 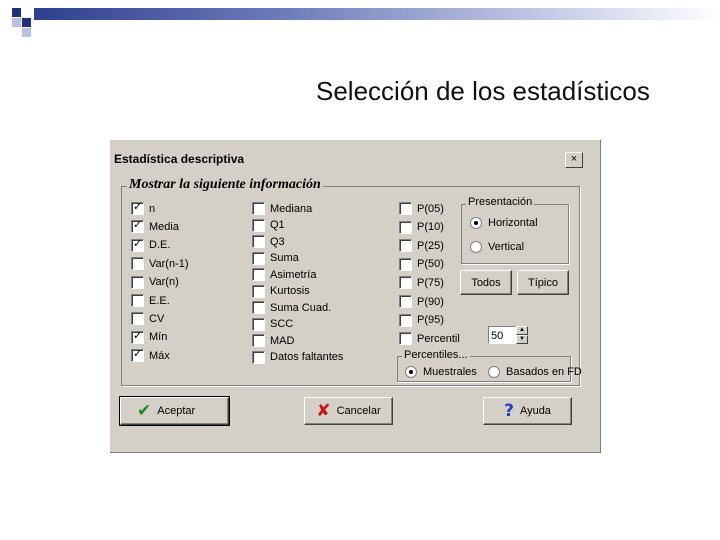 What do you see at coordinates (281, 291) in the screenshot?
I see `checkbox-col2-5: Kurtosis` at bounding box center [281, 291].